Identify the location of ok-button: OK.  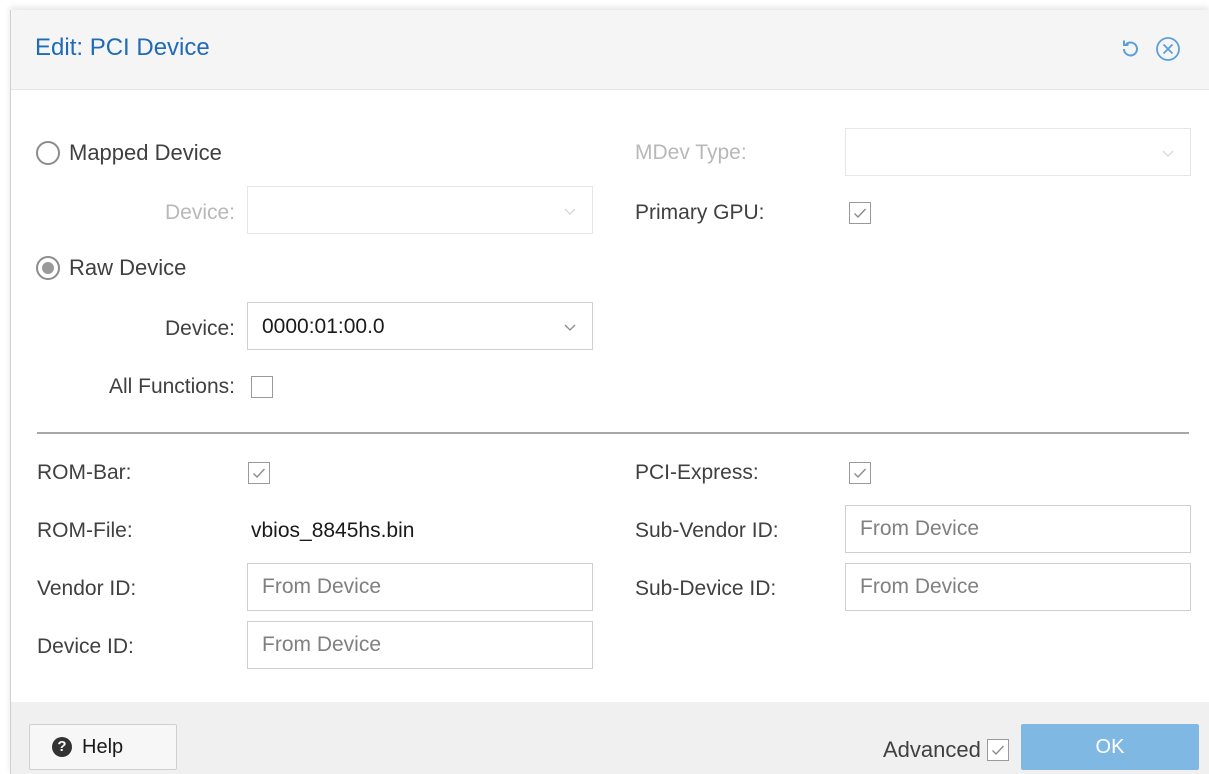
(1110, 747).